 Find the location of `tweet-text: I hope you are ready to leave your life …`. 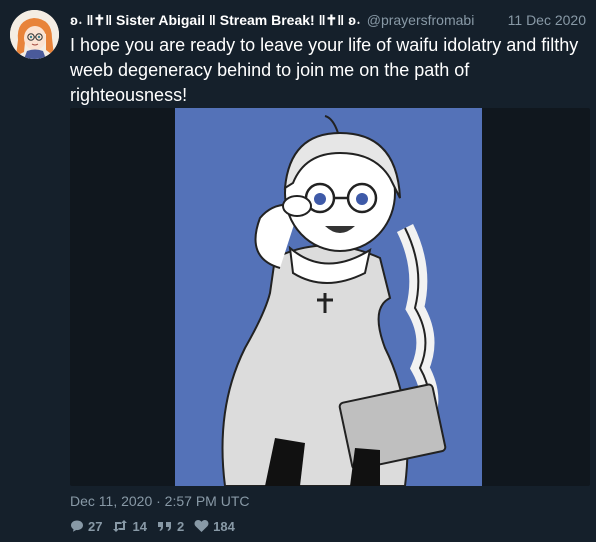

tweet-text: I hope you are ready to leave your life … is located at coordinates (324, 70).